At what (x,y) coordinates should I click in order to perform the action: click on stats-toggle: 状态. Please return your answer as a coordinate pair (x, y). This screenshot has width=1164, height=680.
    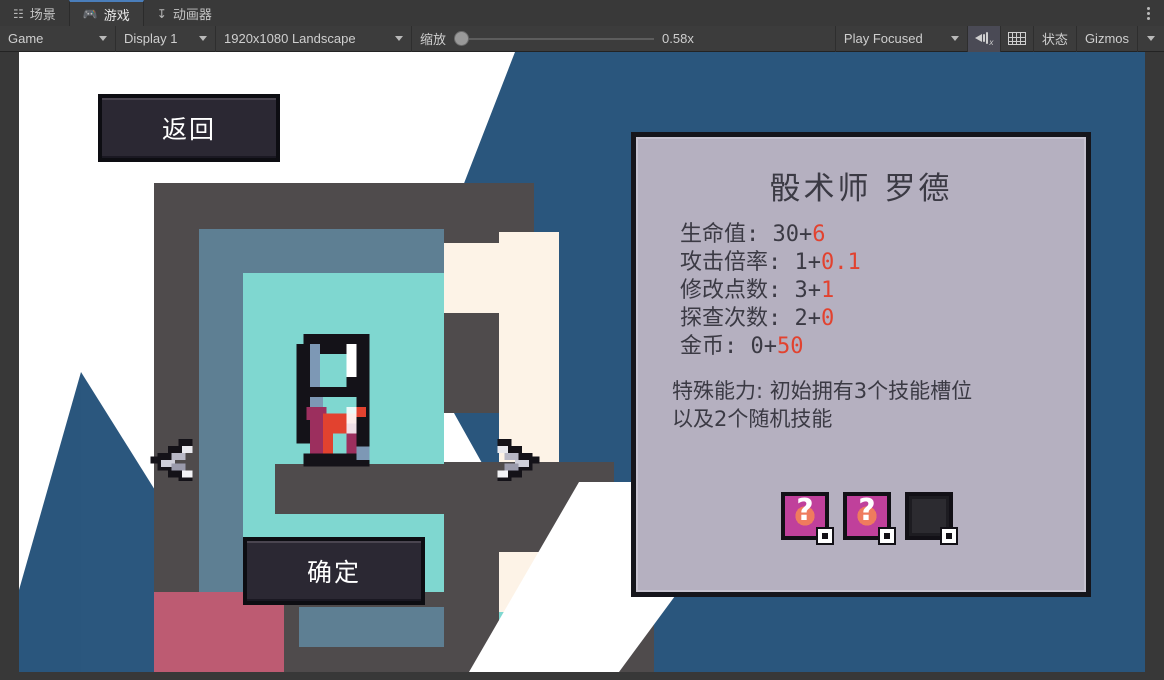
    Looking at the image, I should click on (1055, 38).